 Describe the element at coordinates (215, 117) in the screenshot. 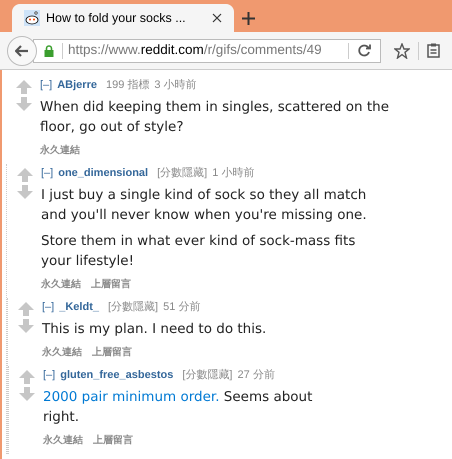

I see `comment-text: When did keeping them in singles, scattered on the floor, go out of style?` at that location.